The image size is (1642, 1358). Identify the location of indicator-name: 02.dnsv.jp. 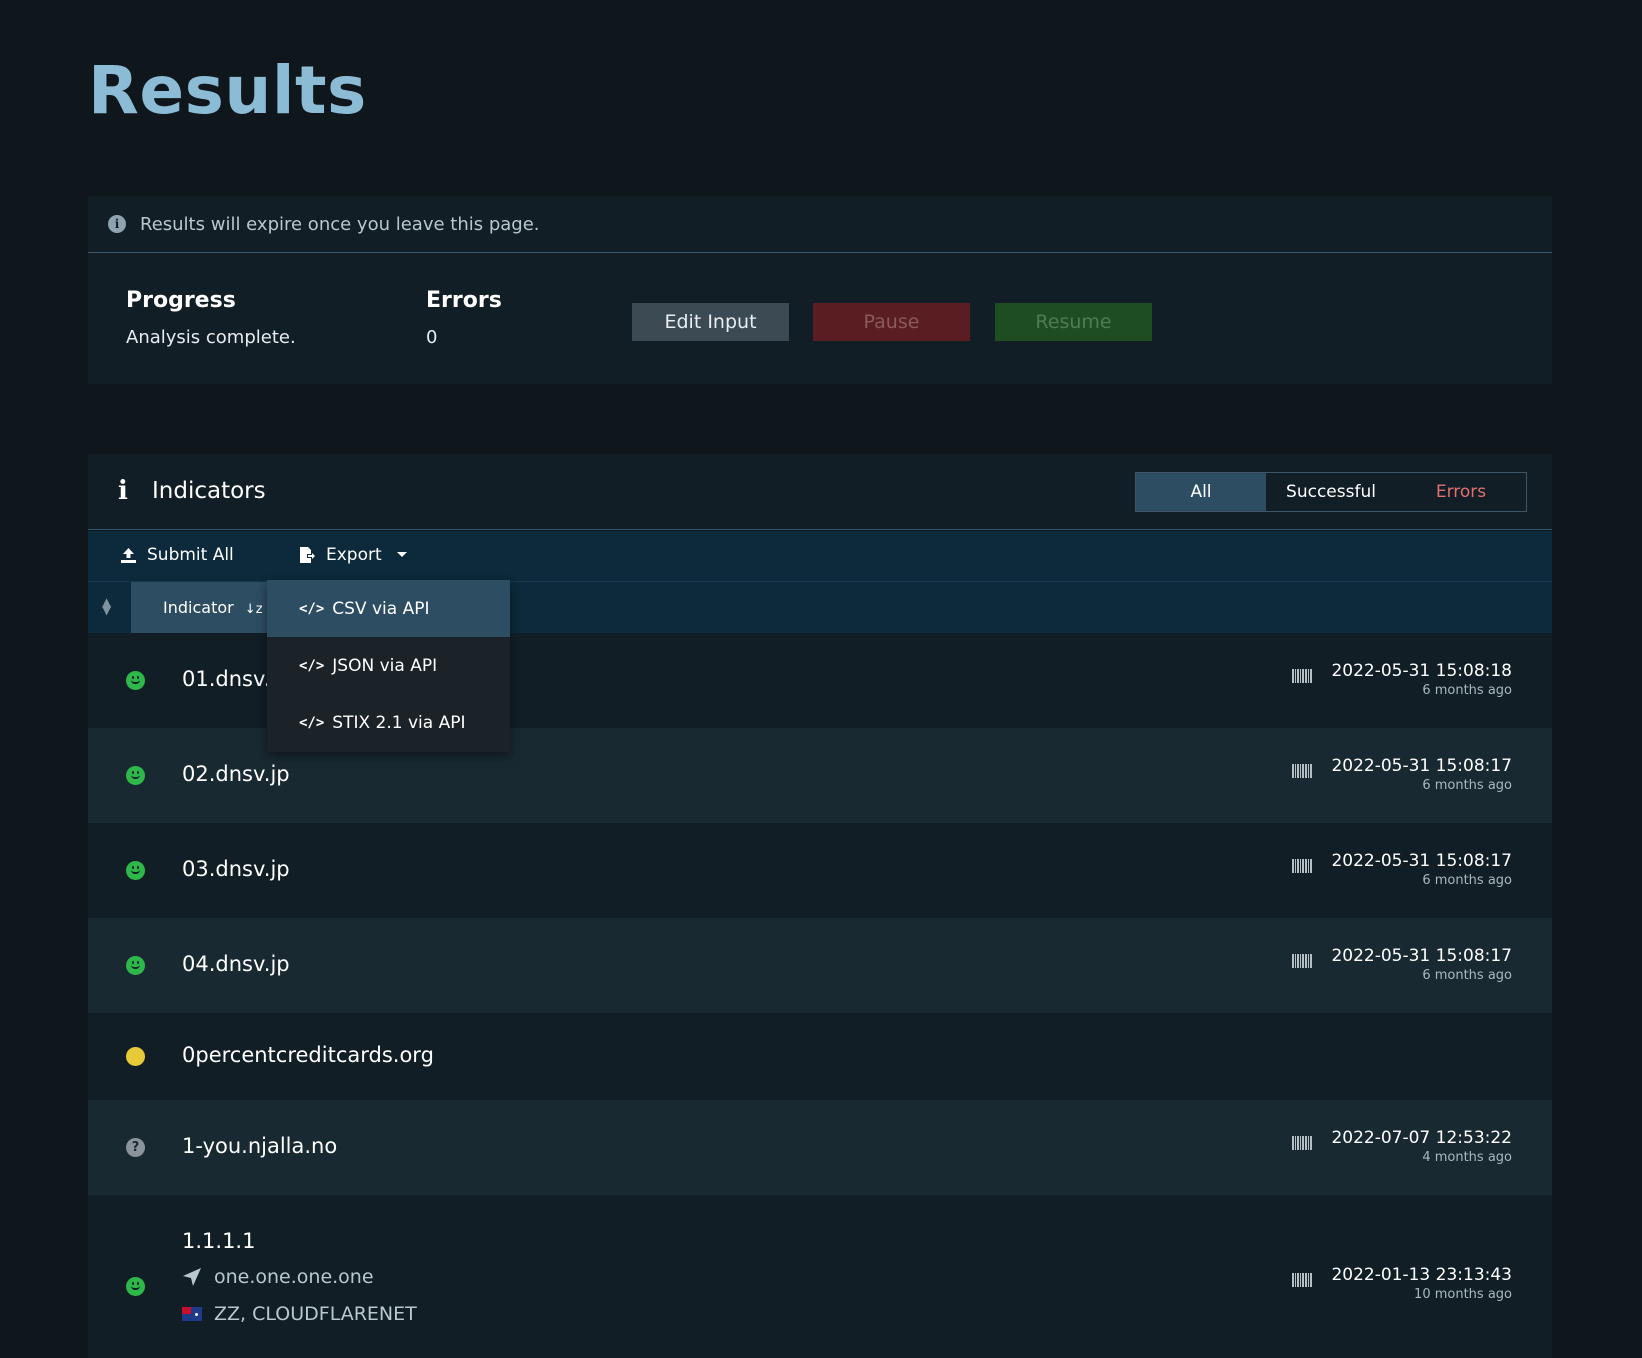
(236, 774).